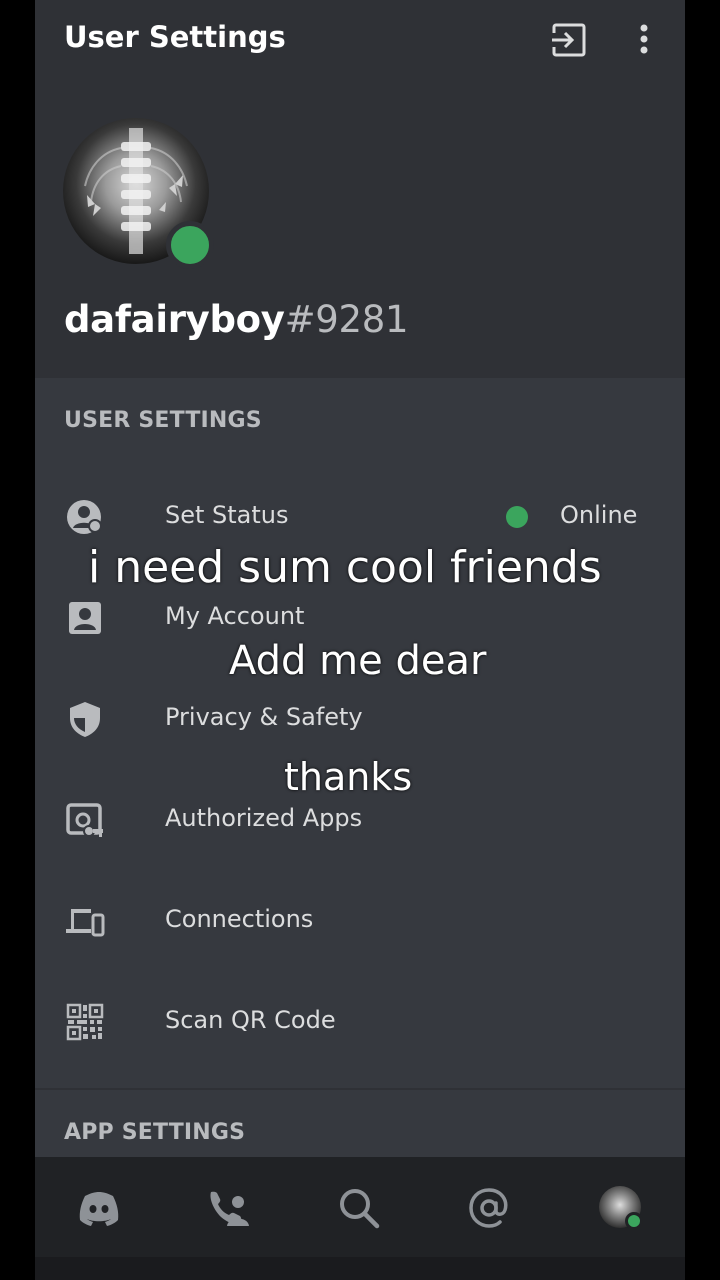 Image resolution: width=720 pixels, height=1280 pixels. I want to click on friends-icon, so click(229, 1208).